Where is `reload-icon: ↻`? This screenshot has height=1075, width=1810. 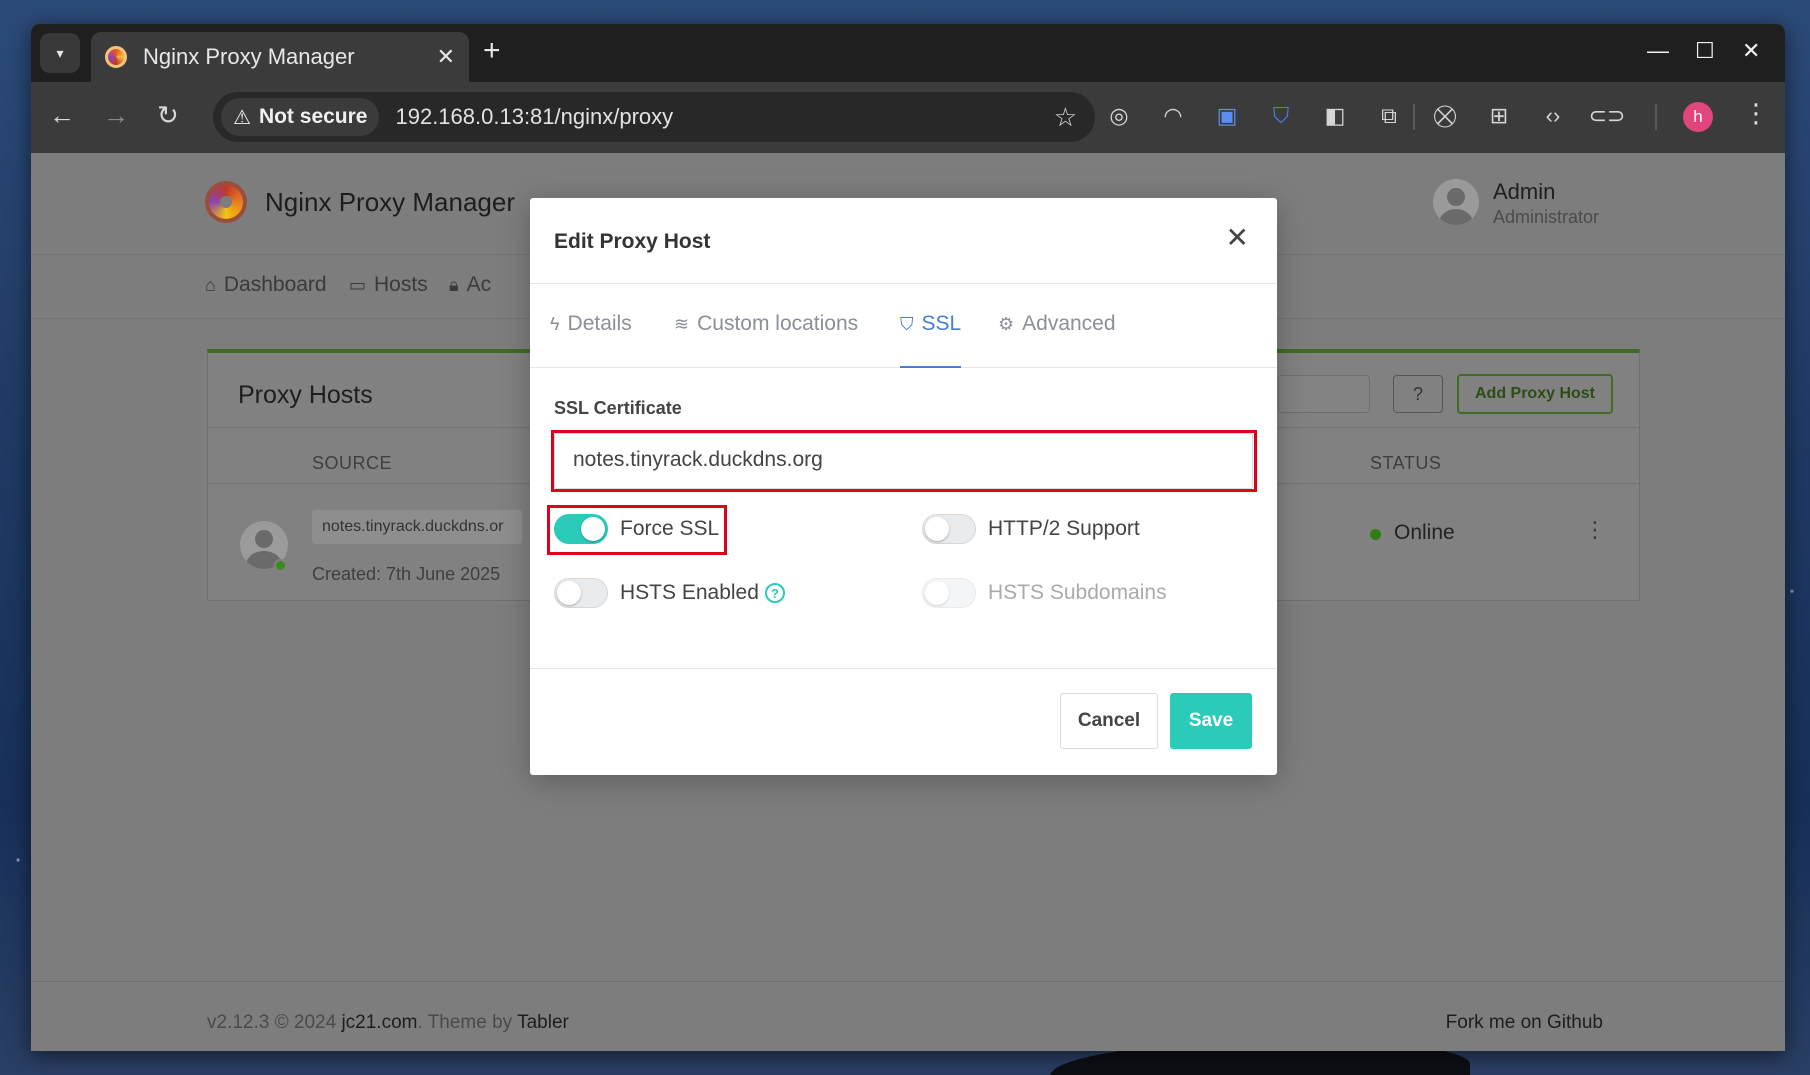
reload-icon: ↻ is located at coordinates (168, 115).